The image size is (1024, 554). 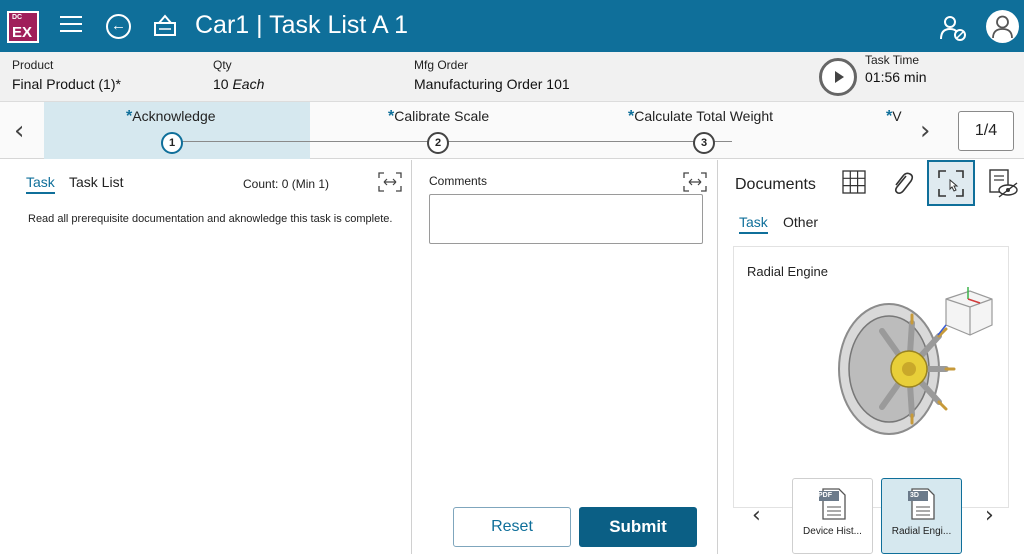 I want to click on step-number-1: 1, so click(x=172, y=143).